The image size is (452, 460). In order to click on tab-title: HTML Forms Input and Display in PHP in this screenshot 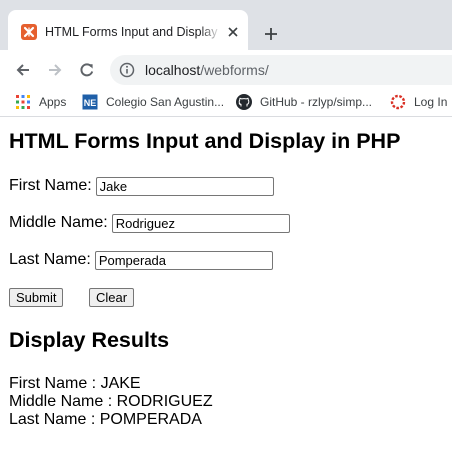, I will do `click(133, 32)`.